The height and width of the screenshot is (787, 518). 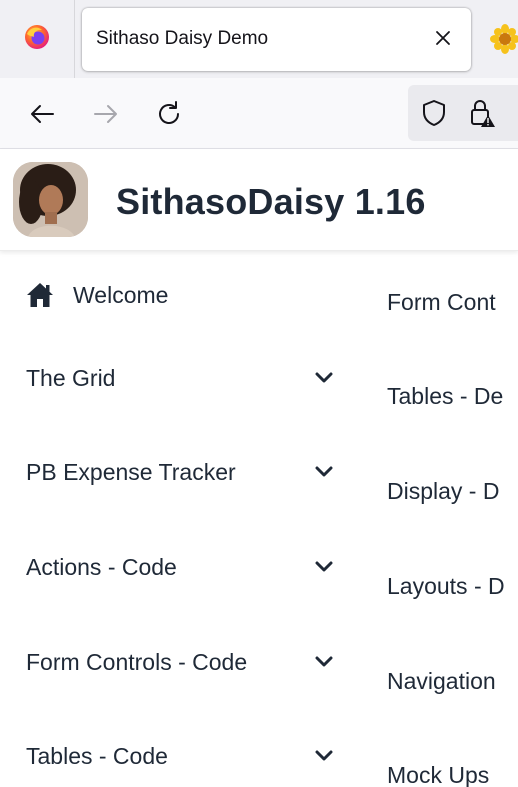 What do you see at coordinates (184, 378) in the screenshot?
I see `sidebar-item-the-grid: The Grid` at bounding box center [184, 378].